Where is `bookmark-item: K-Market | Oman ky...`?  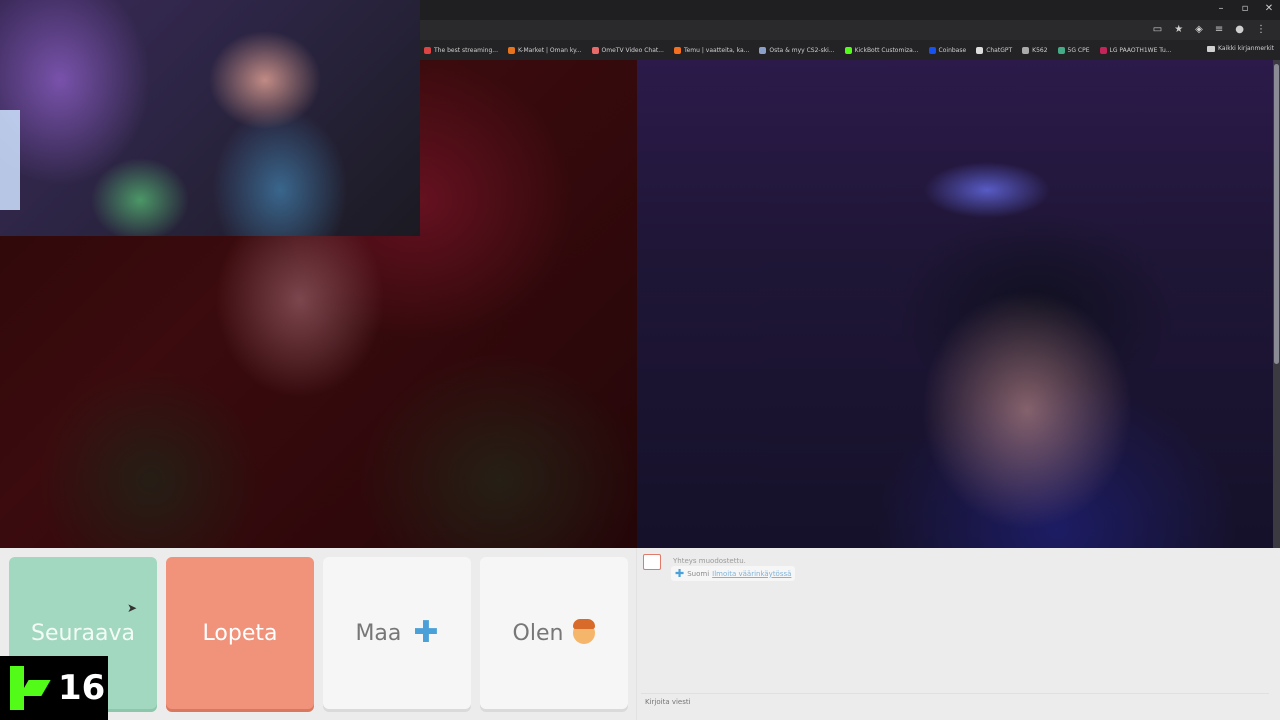 bookmark-item: K-Market | Oman ky... is located at coordinates (544, 50).